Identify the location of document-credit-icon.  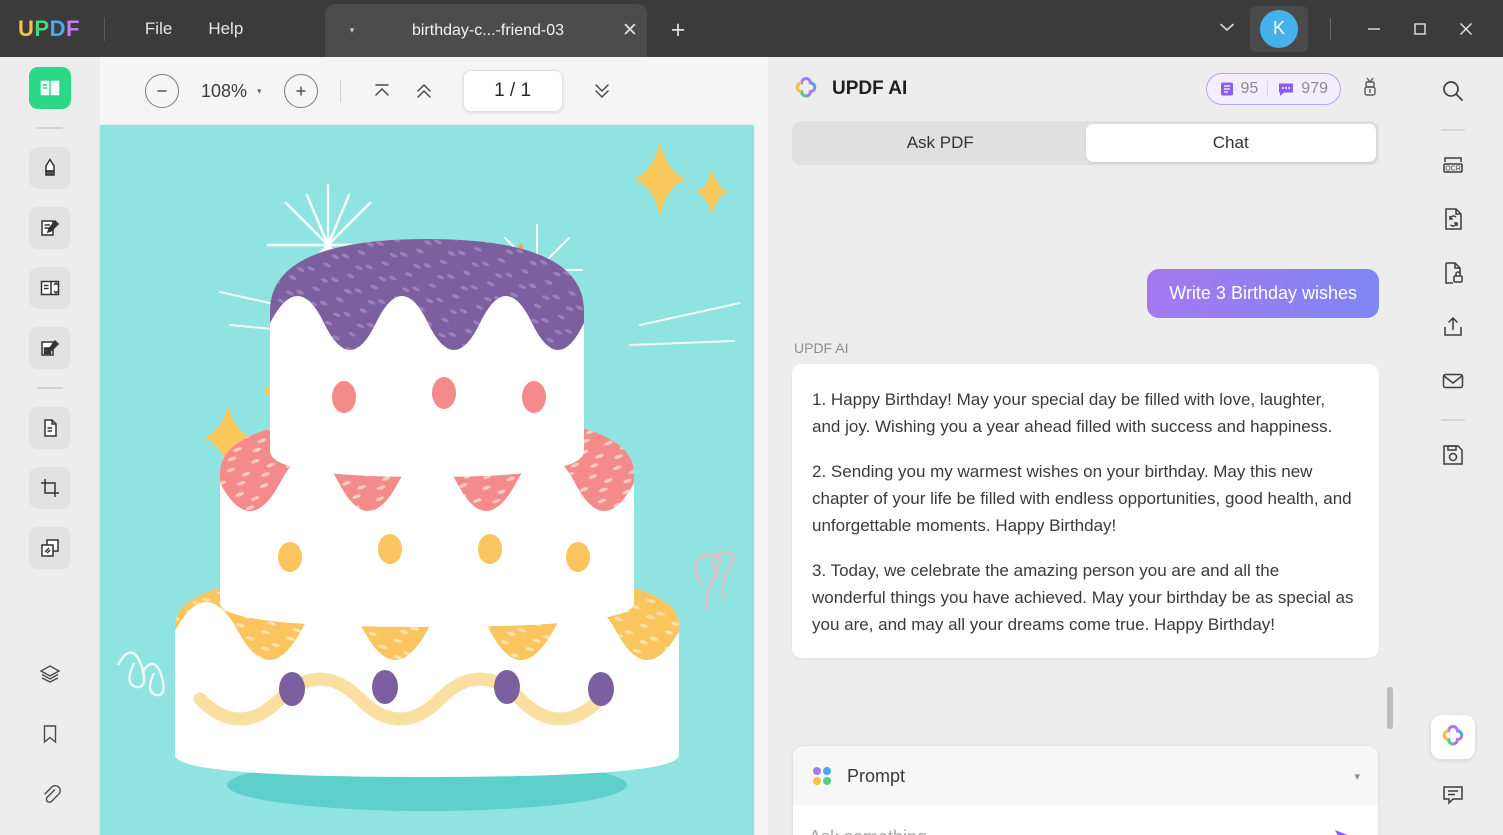
(1226, 89).